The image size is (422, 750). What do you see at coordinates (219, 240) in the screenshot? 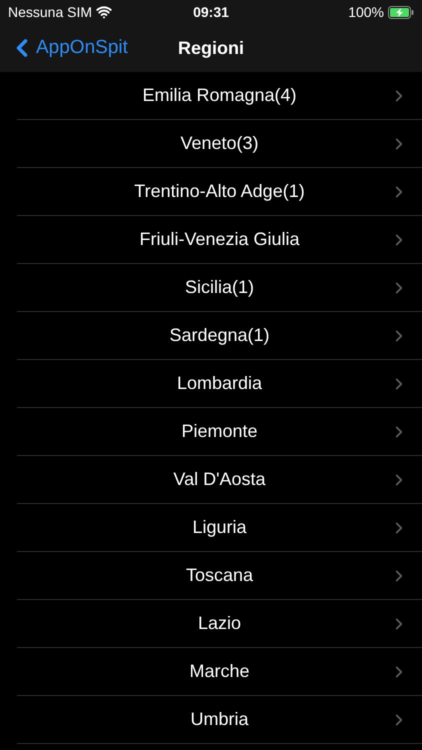
I see `region-row: Friuli-Venezia Giulia` at bounding box center [219, 240].